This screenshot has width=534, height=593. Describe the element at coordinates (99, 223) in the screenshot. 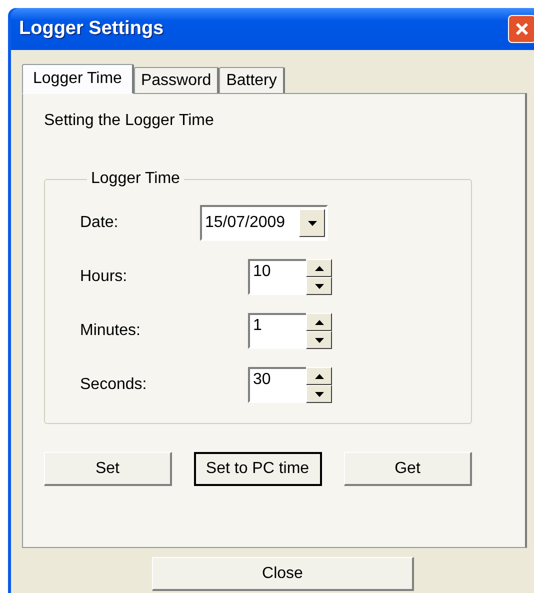

I see `field-label: Date:` at that location.